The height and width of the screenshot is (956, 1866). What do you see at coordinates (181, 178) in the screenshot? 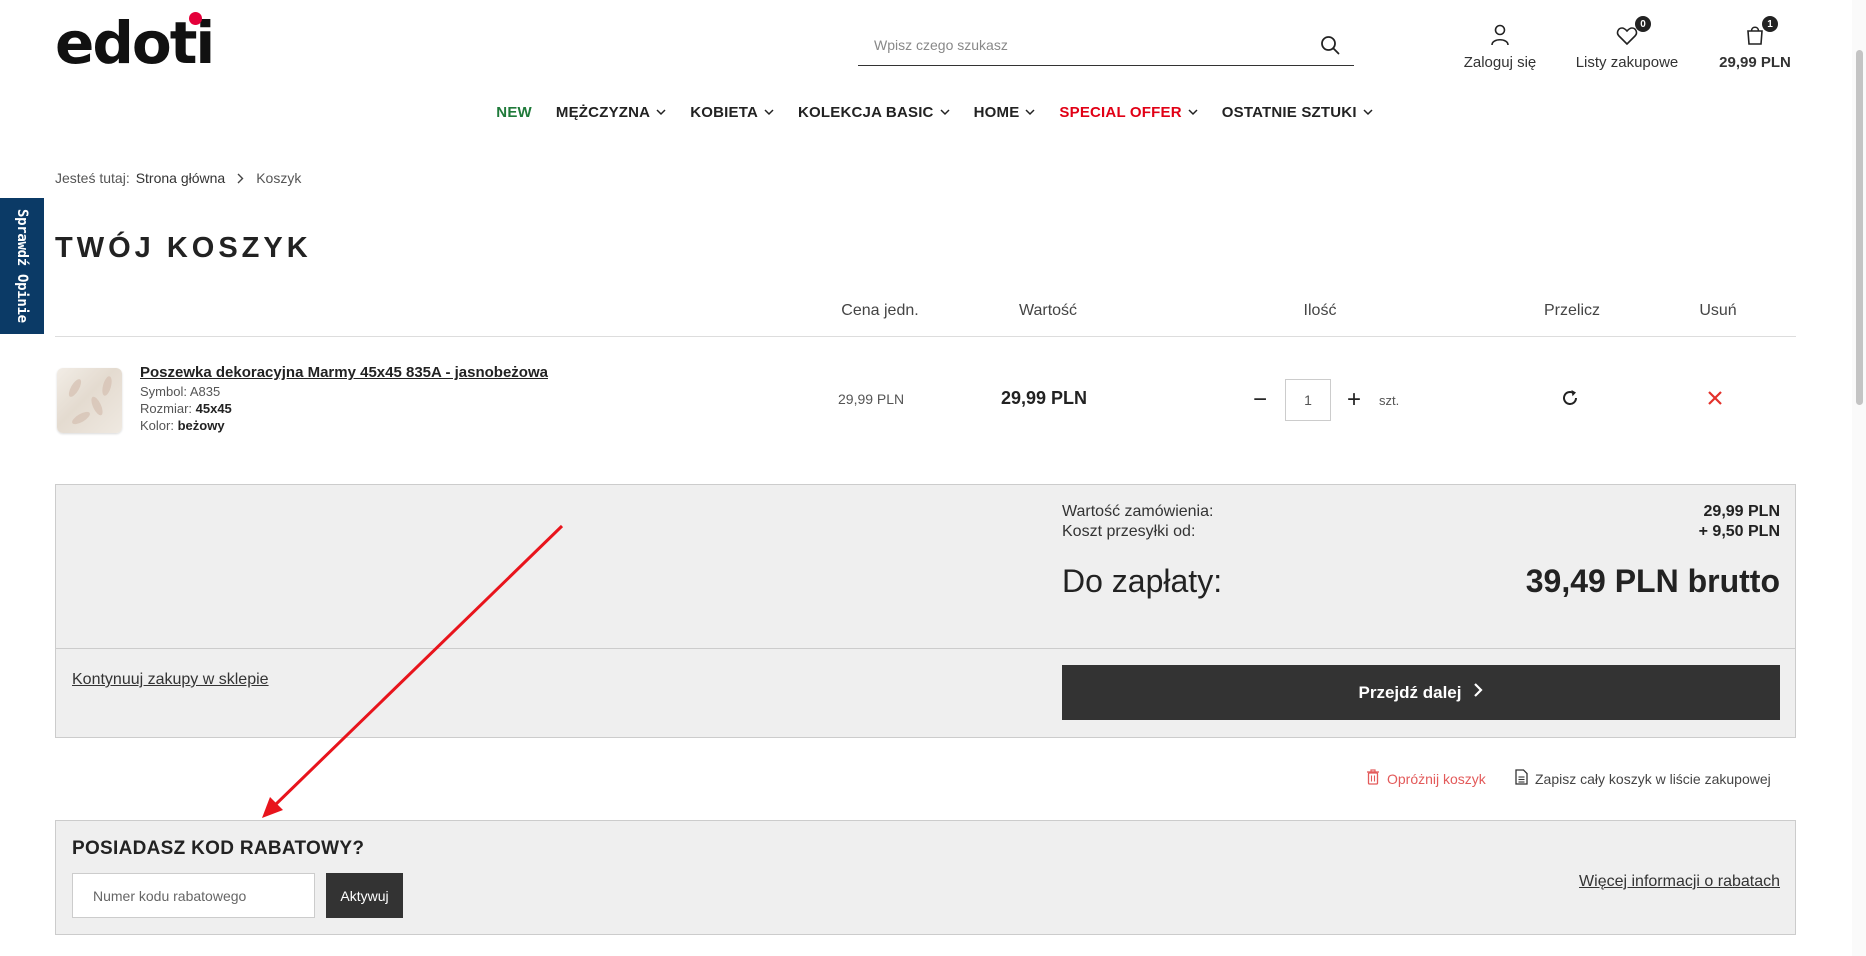
I see `breadcrumb-home-link: Strona główna` at bounding box center [181, 178].